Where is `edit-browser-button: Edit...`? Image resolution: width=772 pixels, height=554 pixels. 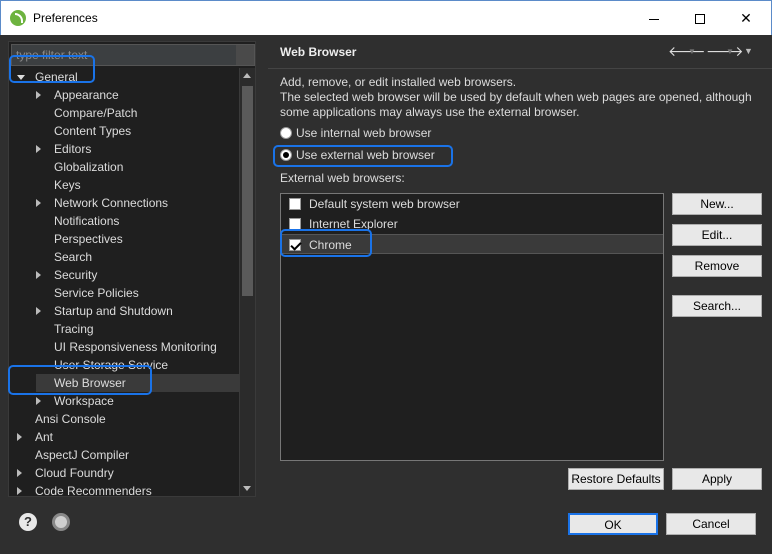
edit-browser-button: Edit... is located at coordinates (717, 235).